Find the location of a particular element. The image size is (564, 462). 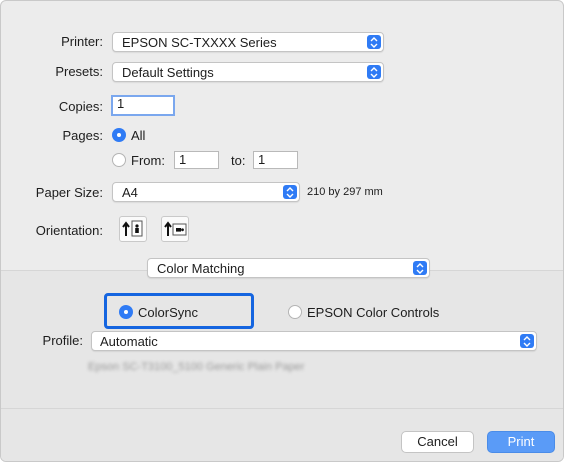

profile-value: Automatic is located at coordinates (129, 341).